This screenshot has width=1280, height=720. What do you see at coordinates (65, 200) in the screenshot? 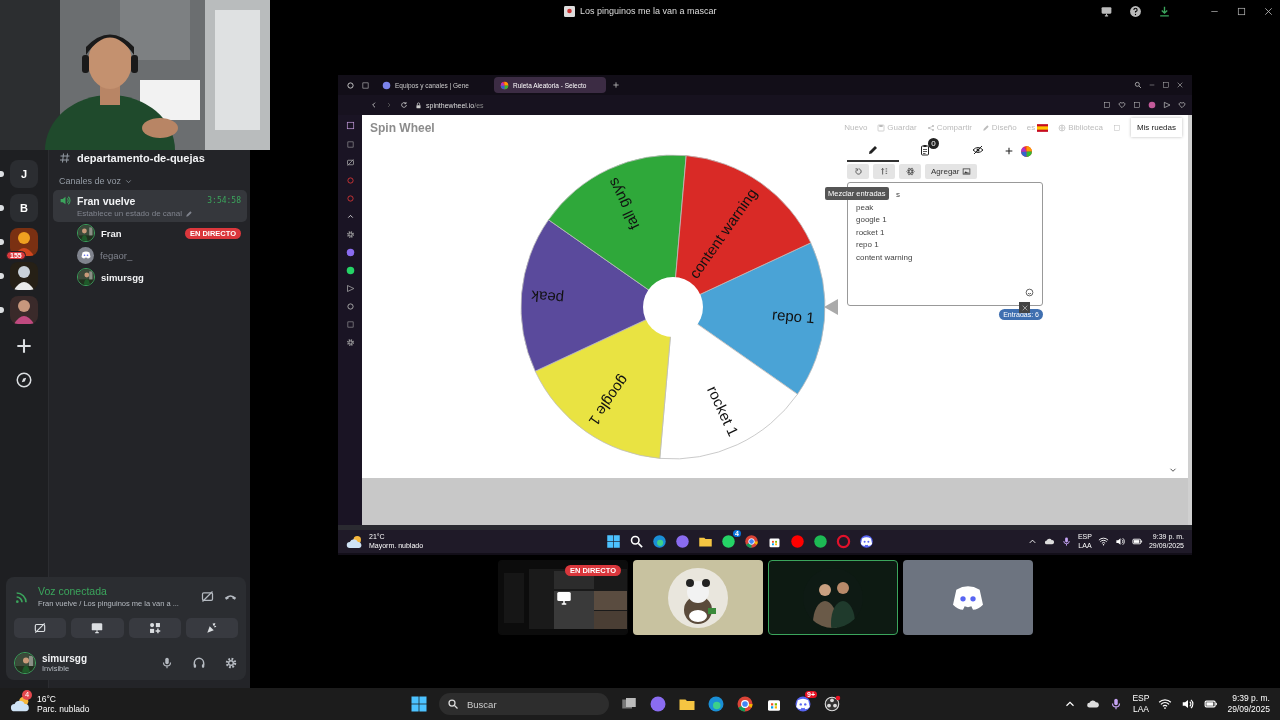
I see `speaker-icon` at bounding box center [65, 200].